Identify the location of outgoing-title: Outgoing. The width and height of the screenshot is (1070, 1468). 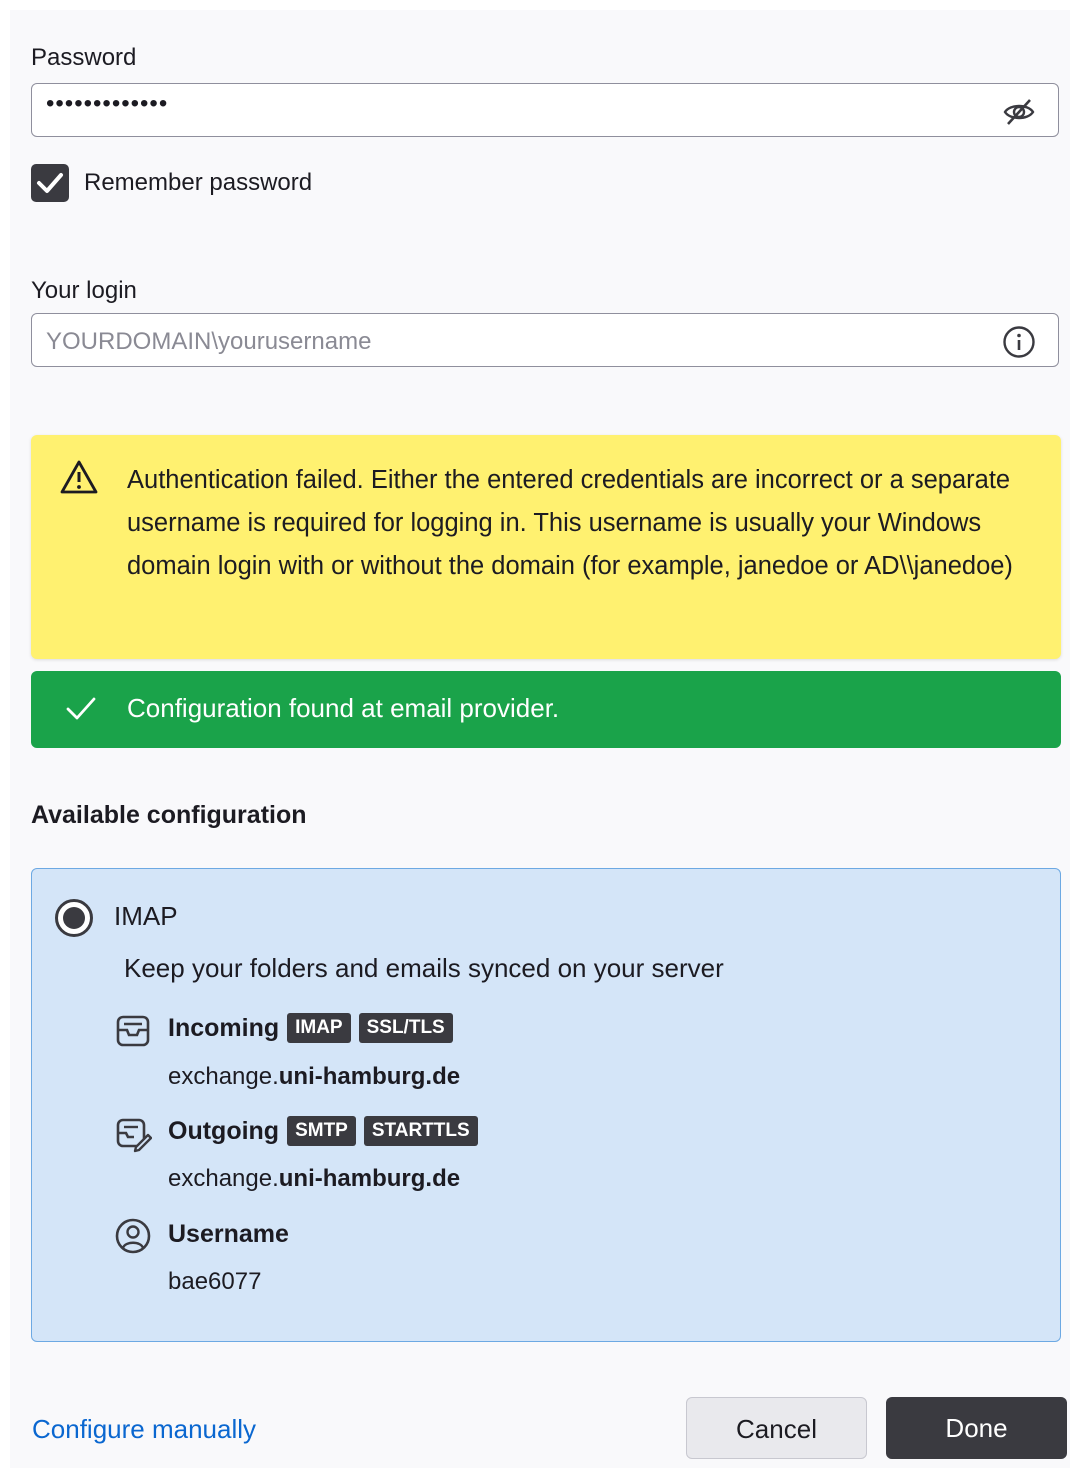
(224, 1131).